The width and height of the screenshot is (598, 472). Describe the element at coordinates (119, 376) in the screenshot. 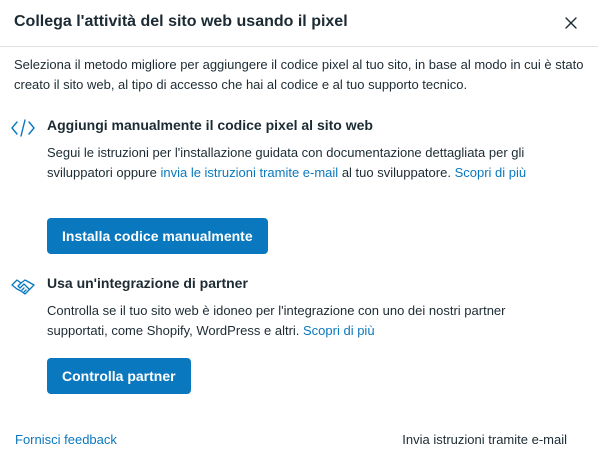

I see `check-partners-button: Controlla partner` at that location.